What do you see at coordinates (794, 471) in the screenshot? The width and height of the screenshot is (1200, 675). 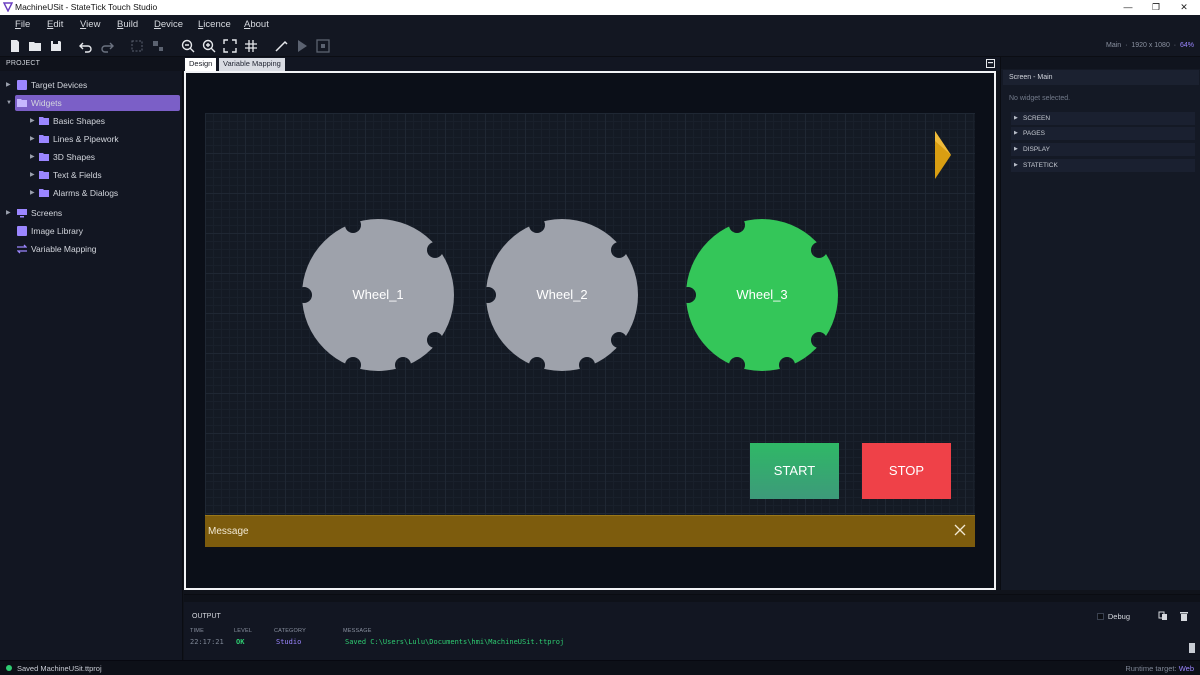 I see `start-button: START` at bounding box center [794, 471].